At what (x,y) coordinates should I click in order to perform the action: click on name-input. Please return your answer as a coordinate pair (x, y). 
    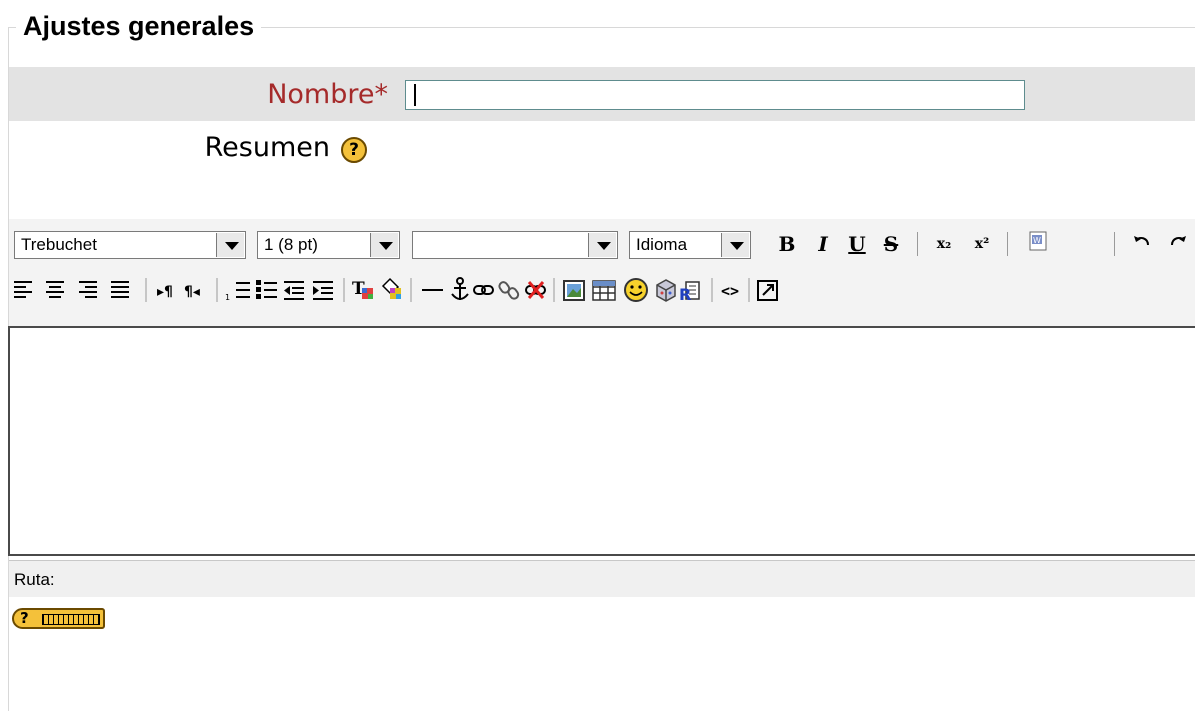
    Looking at the image, I should click on (715, 95).